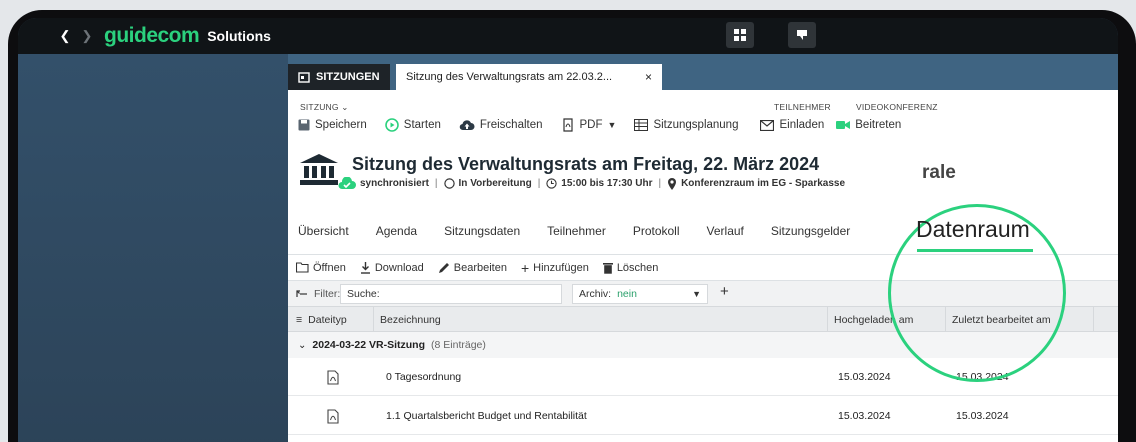  What do you see at coordinates (424, 377) in the screenshot?
I see `row-name: 0 Tagesordnung` at bounding box center [424, 377].